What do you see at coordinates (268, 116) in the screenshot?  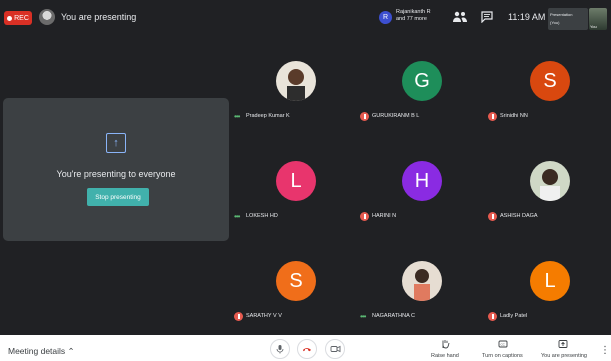 I see `participant-name: Pradeep Kumar K` at bounding box center [268, 116].